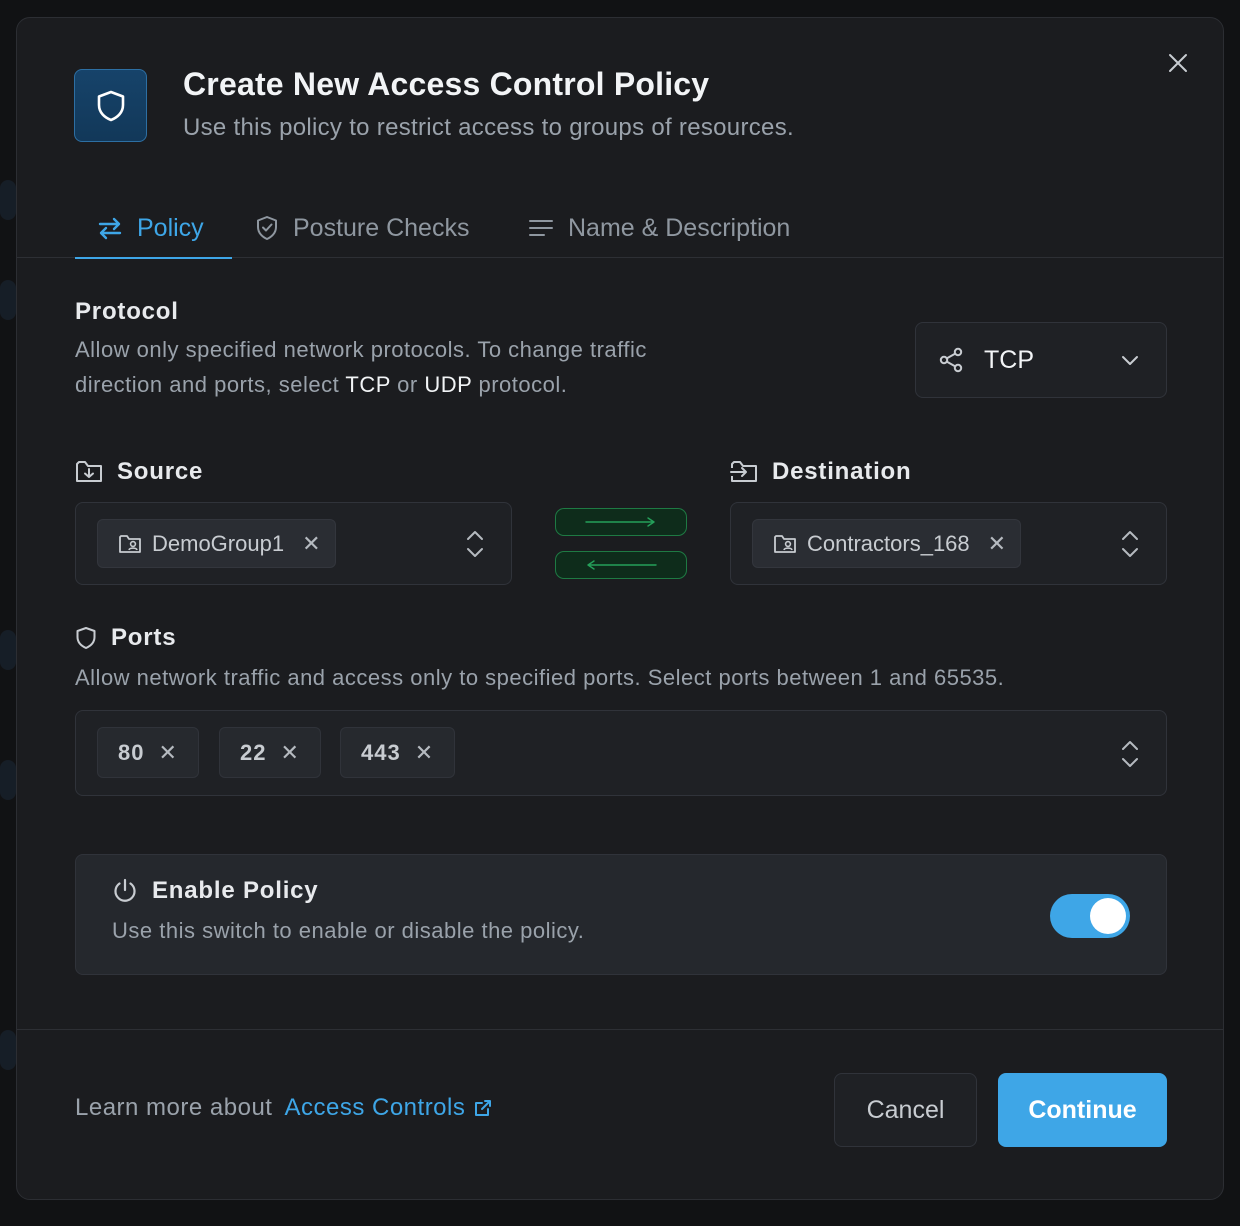 Image resolution: width=1240 pixels, height=1226 pixels. Describe the element at coordinates (407, 384) in the screenshot. I see `protocol-desc-or: or` at that location.